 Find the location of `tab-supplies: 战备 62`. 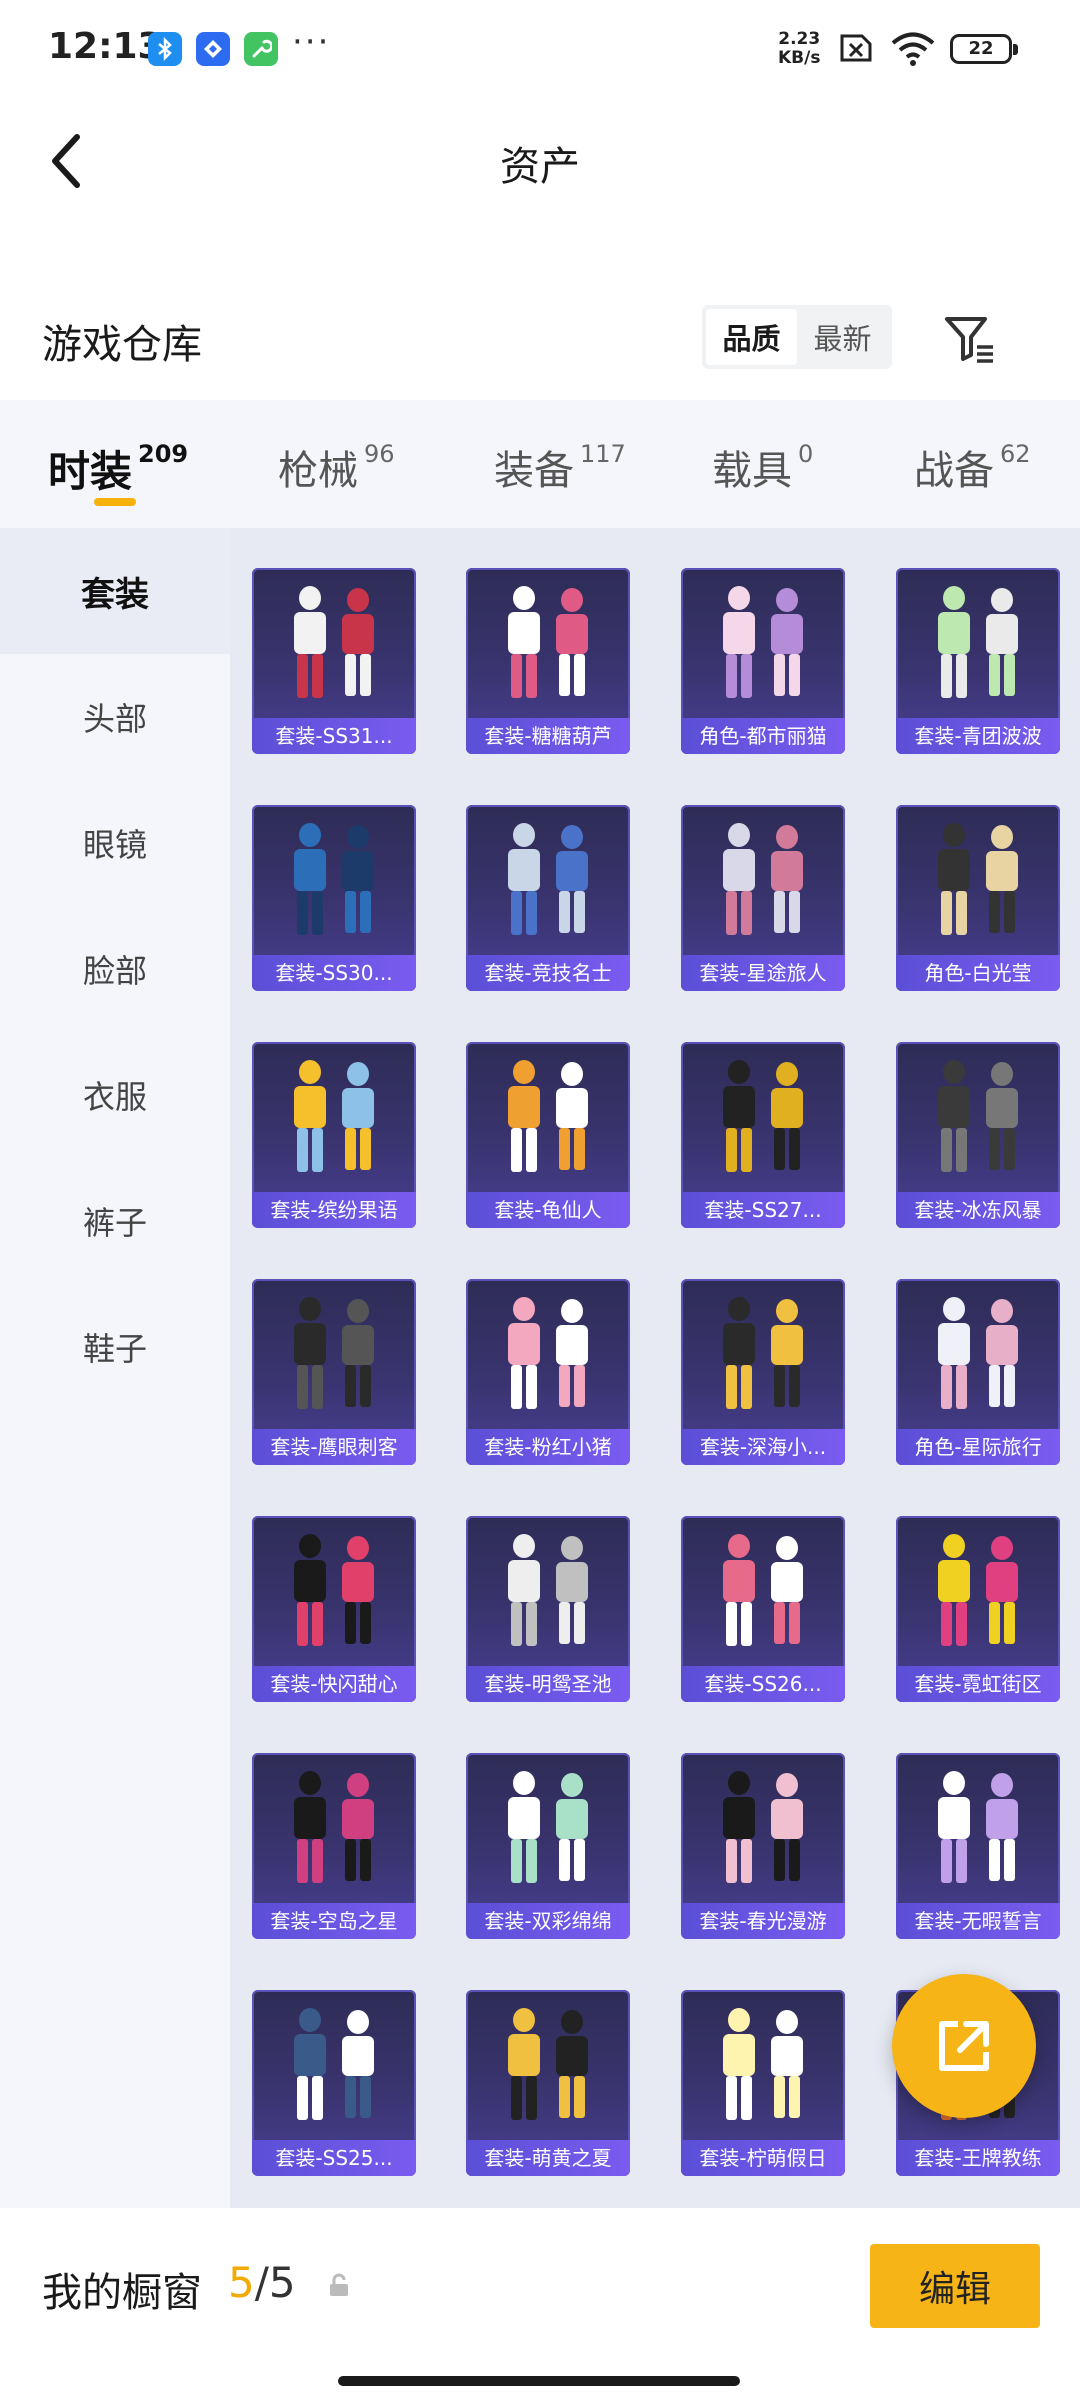

tab-supplies: 战备 62 is located at coordinates (972, 468).